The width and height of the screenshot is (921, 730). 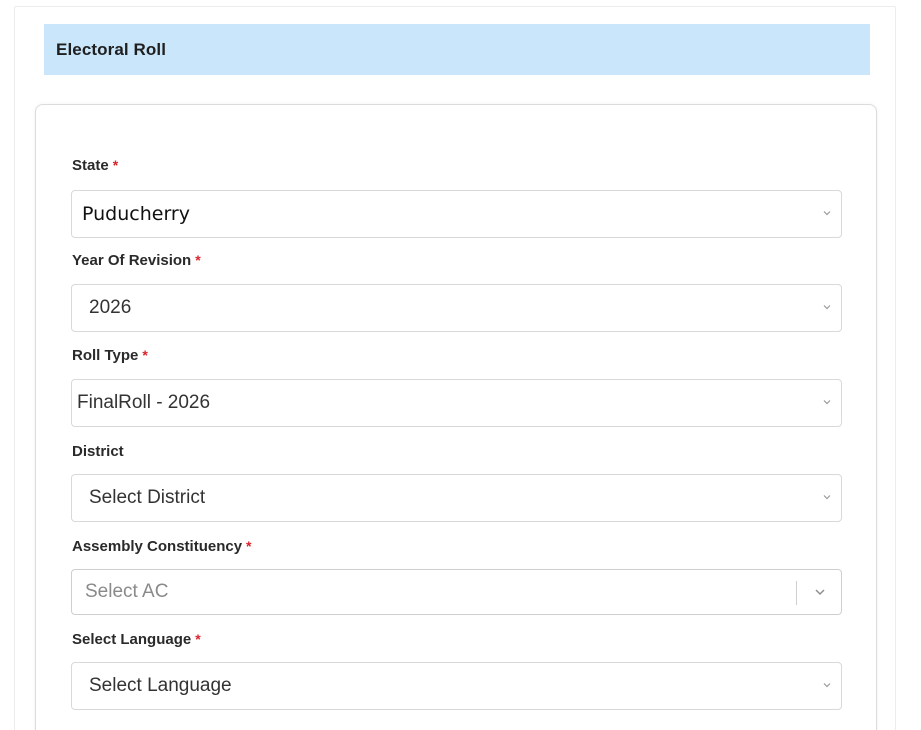 I want to click on year-of-revision-label: Year Of Revision *, so click(x=136, y=260).